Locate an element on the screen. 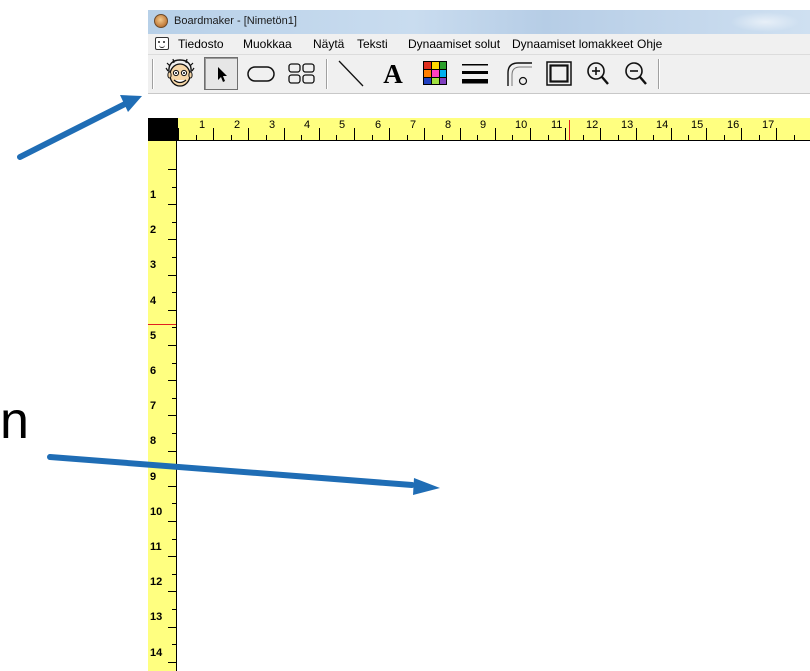 This screenshot has height=671, width=810. ruler-number: 10 is located at coordinates (156, 512).